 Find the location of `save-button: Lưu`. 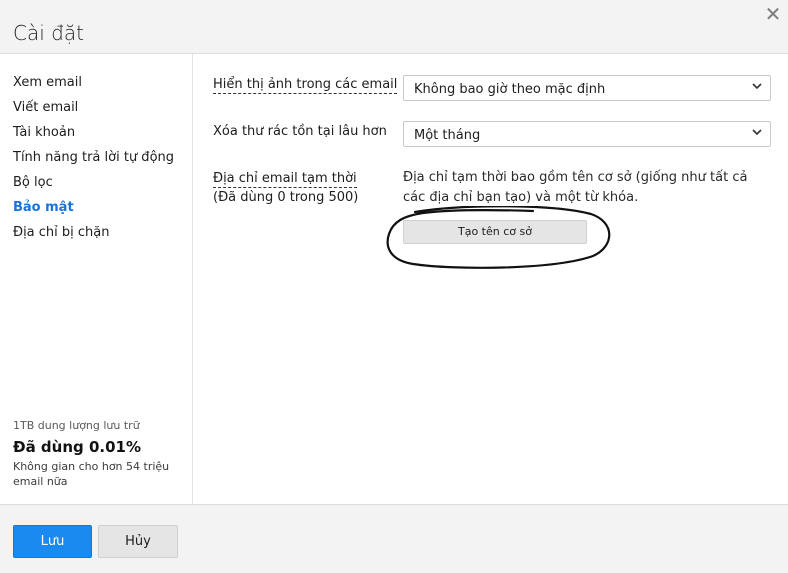

save-button: Lưu is located at coordinates (52, 541).